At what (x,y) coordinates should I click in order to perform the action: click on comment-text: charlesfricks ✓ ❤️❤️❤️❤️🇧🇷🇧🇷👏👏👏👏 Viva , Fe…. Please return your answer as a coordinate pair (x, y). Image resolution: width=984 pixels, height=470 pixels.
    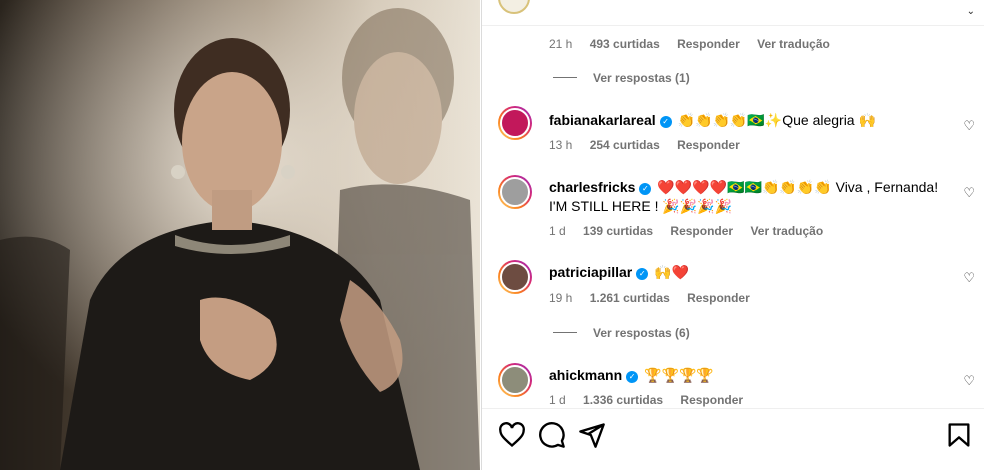
    Looking at the image, I should click on (747, 197).